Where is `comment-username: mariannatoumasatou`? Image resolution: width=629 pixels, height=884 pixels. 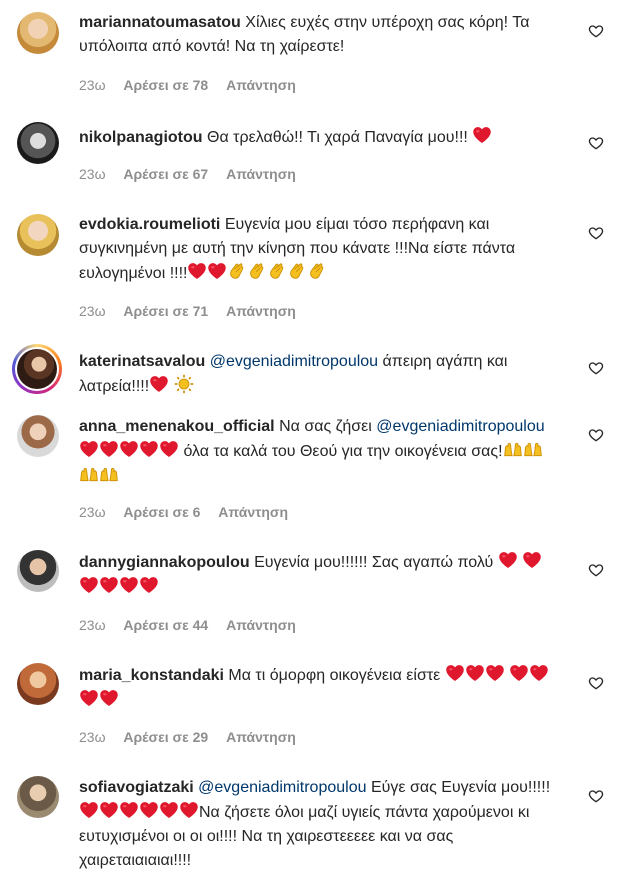 comment-username: mariannatoumasatou is located at coordinates (160, 22).